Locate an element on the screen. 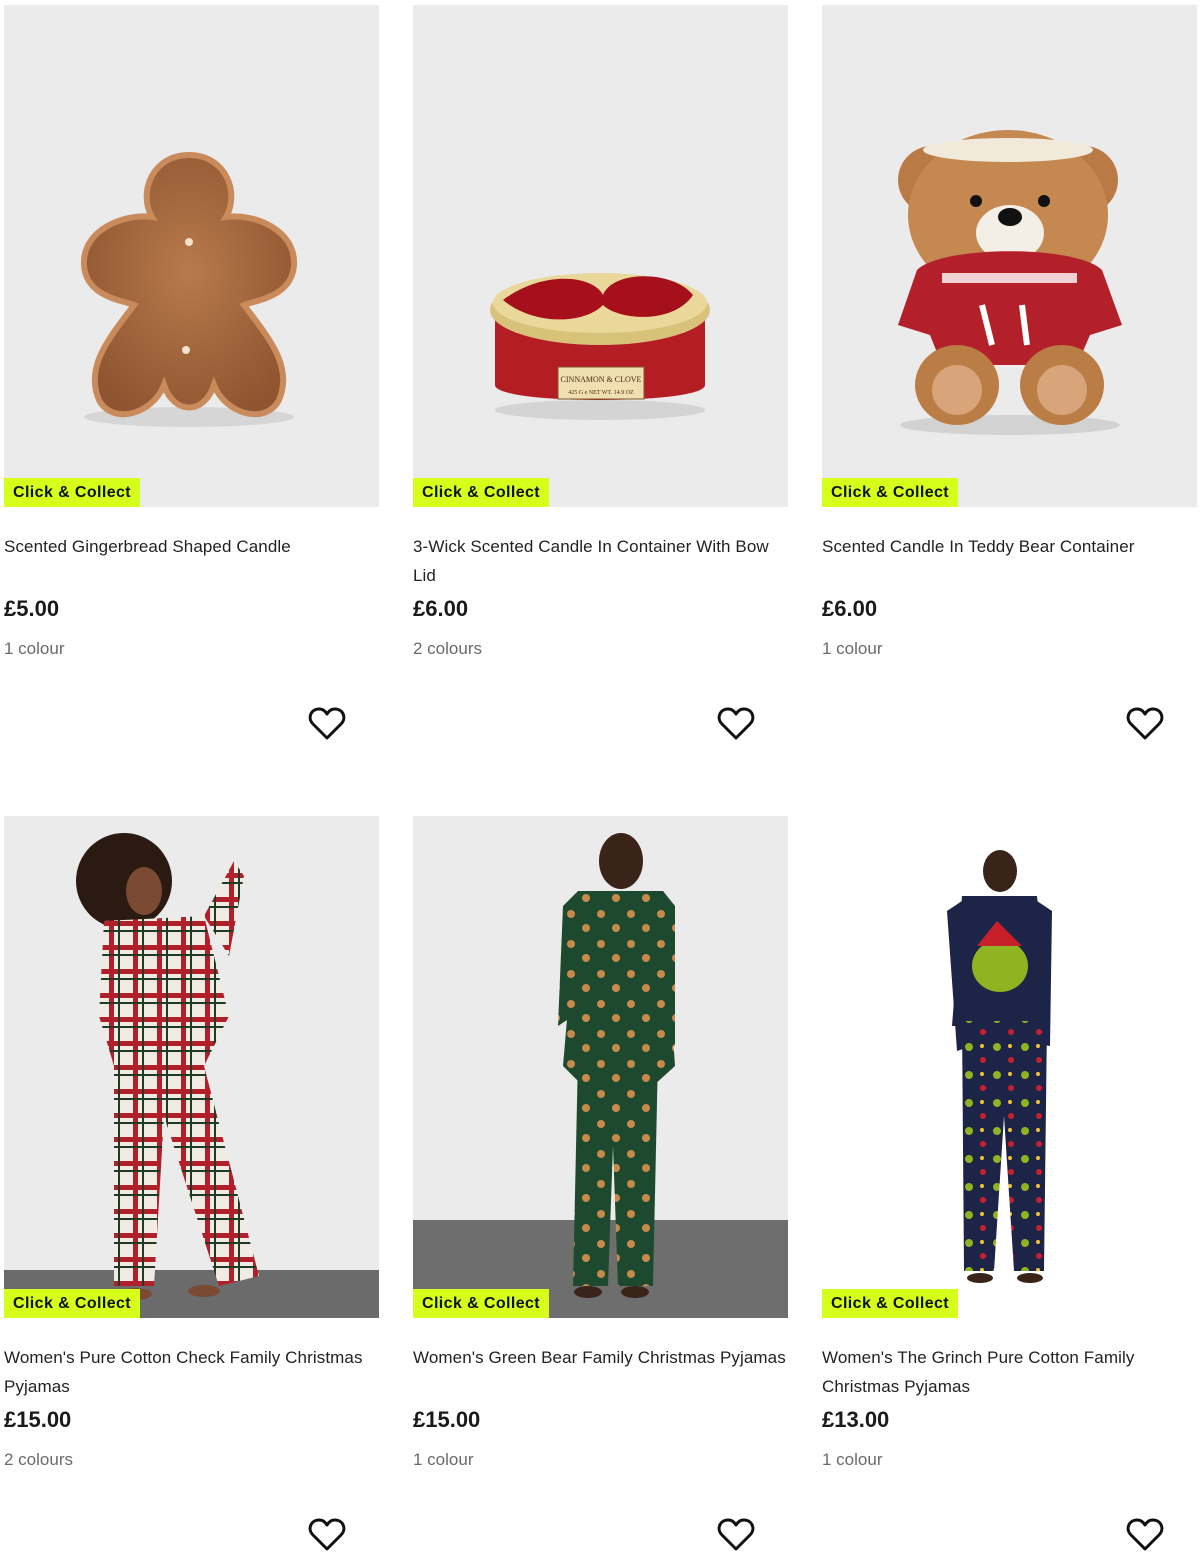  candle-label-name: CINNAMON & CLOVE is located at coordinates (601, 379).